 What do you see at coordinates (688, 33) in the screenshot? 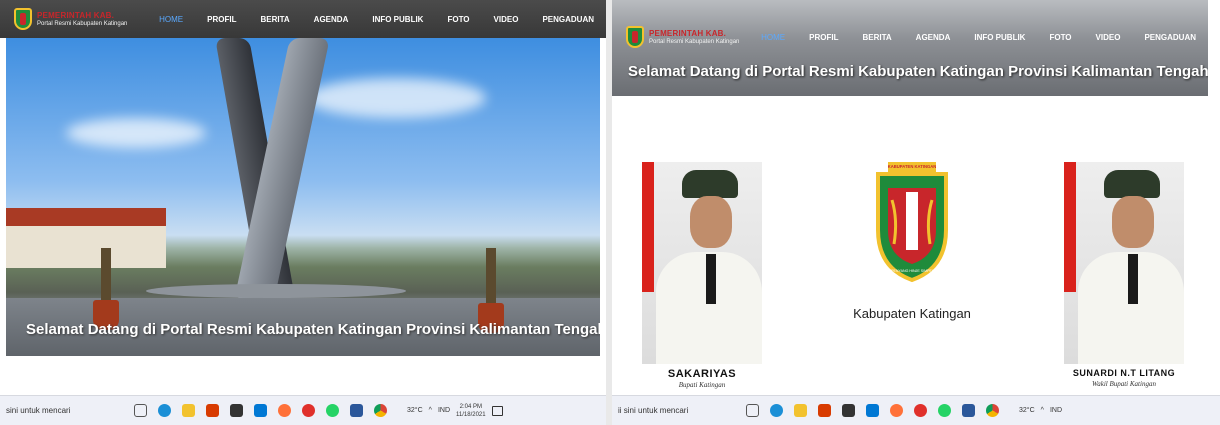
I see `logo-title-right: PEMERINTAH KAB.` at bounding box center [688, 33].